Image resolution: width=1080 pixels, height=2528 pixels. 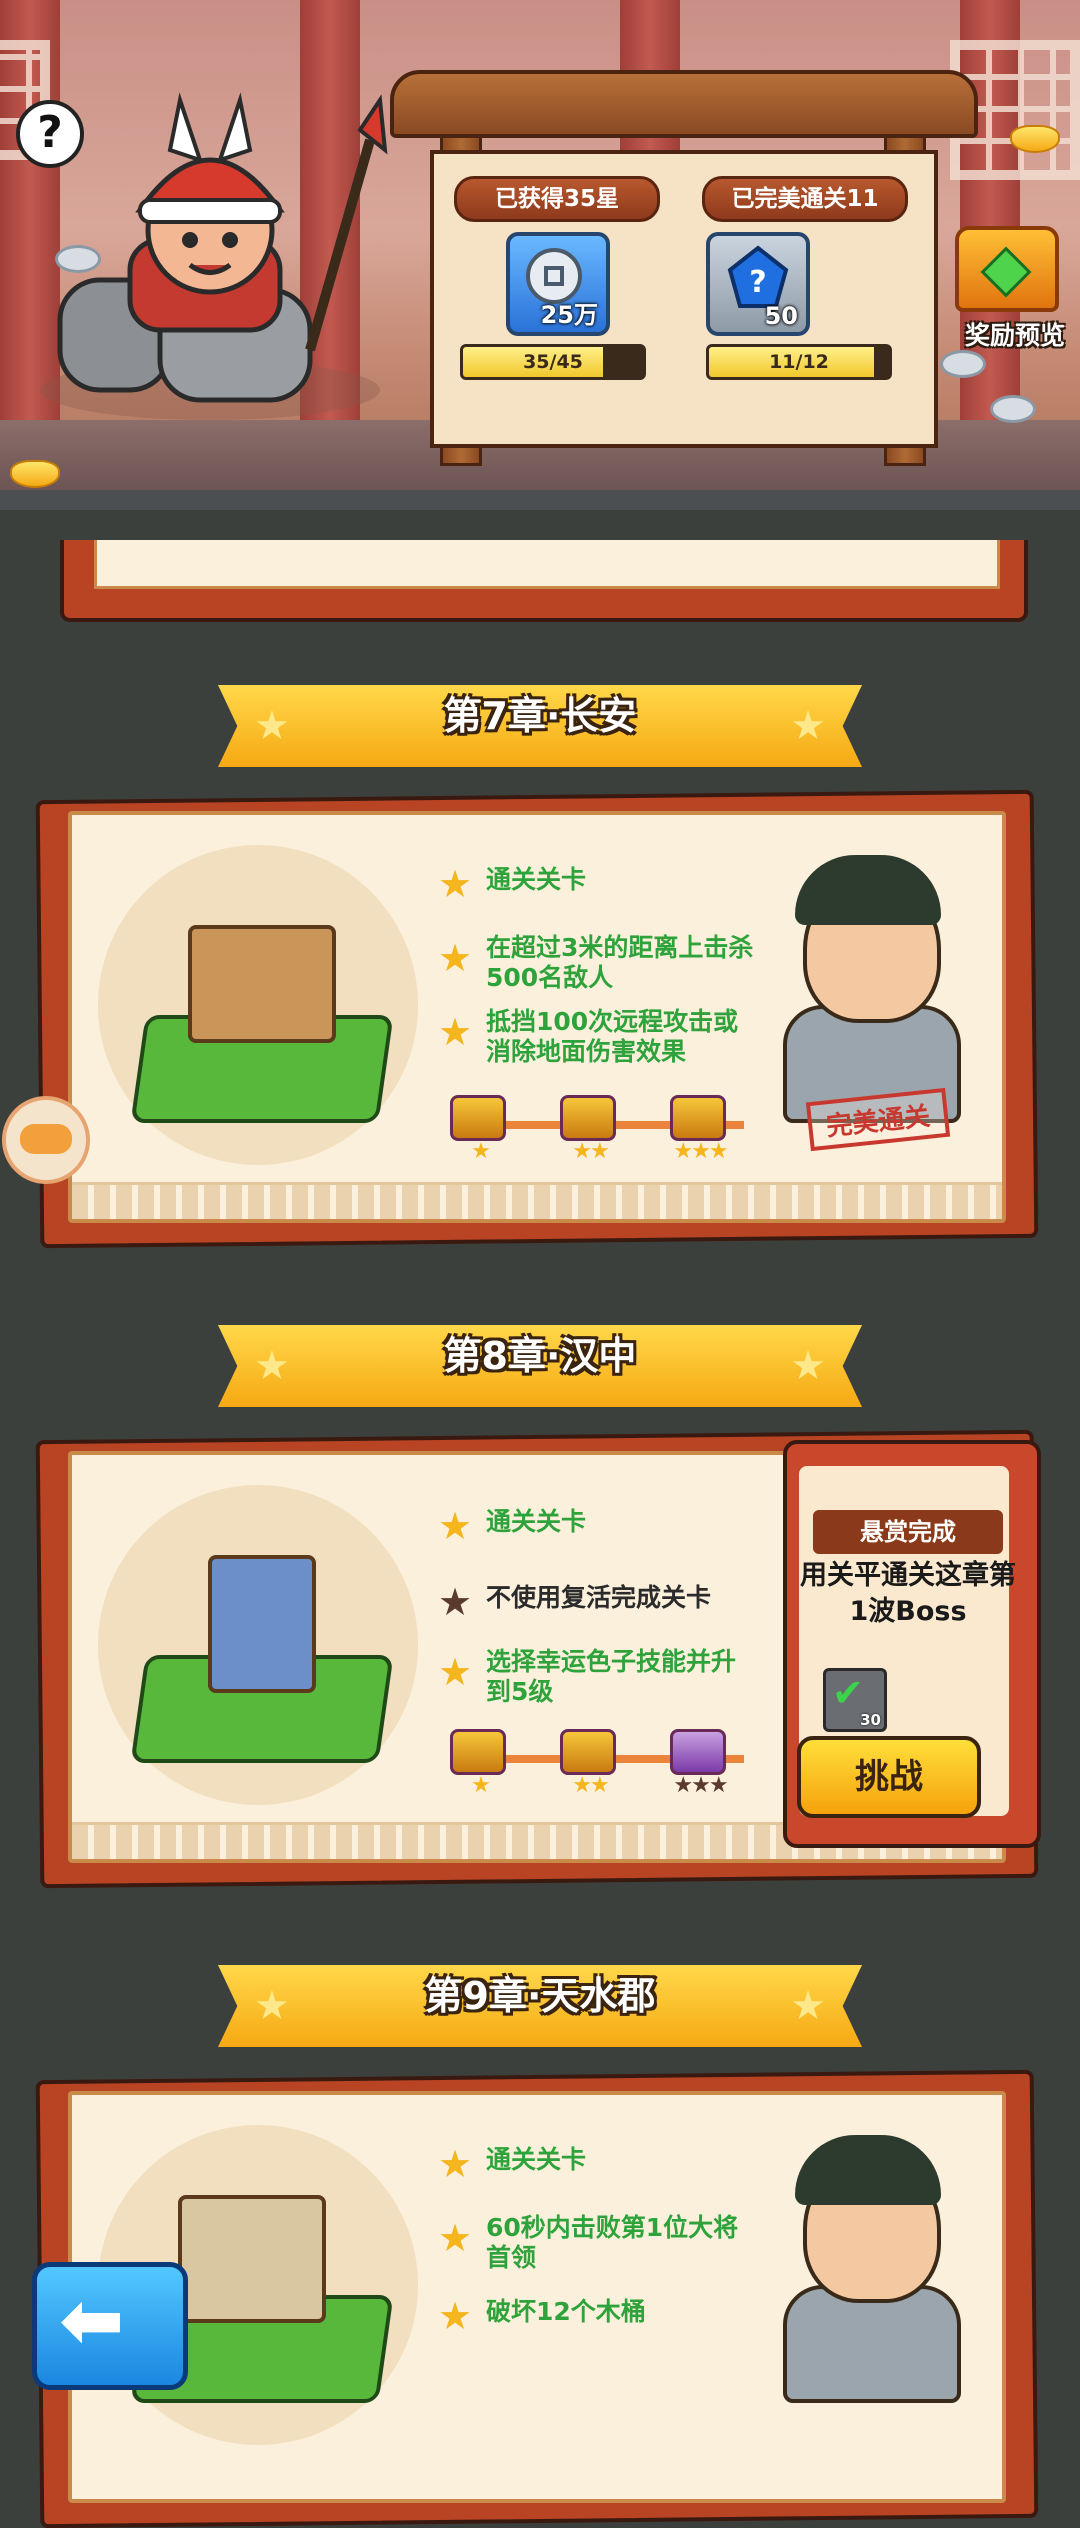 What do you see at coordinates (540, 1996) in the screenshot?
I see `chapter-title: 第9章·天水郡` at bounding box center [540, 1996].